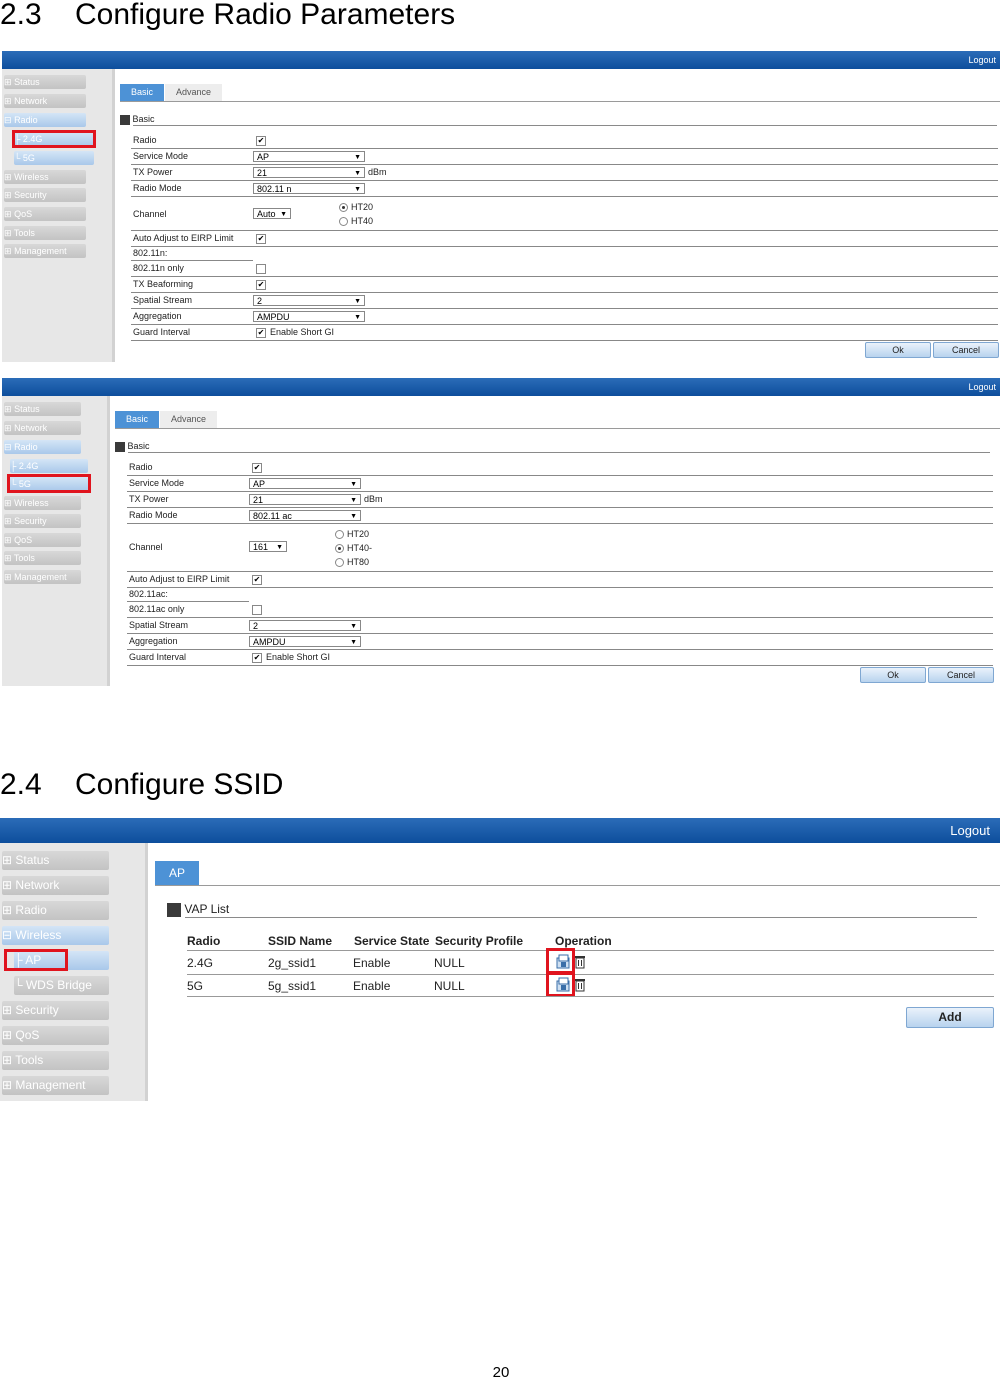  What do you see at coordinates (377, 172) in the screenshot?
I see `tx-power-unit: dBm` at bounding box center [377, 172].